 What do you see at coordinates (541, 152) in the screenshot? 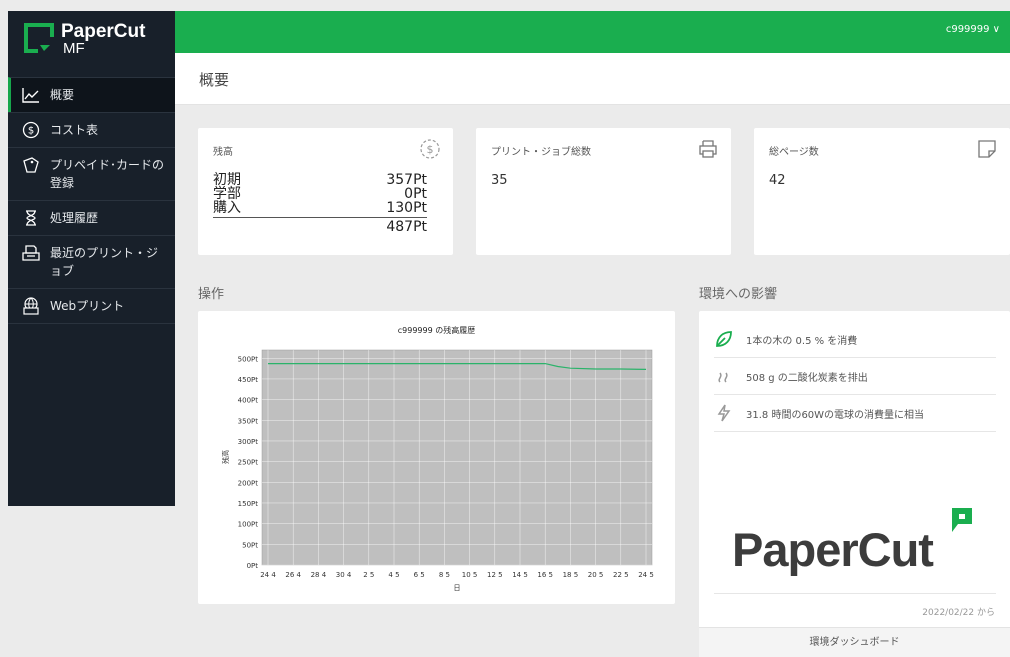
I see `print-jobs-title: プリント・ジョブ総数` at bounding box center [541, 152].